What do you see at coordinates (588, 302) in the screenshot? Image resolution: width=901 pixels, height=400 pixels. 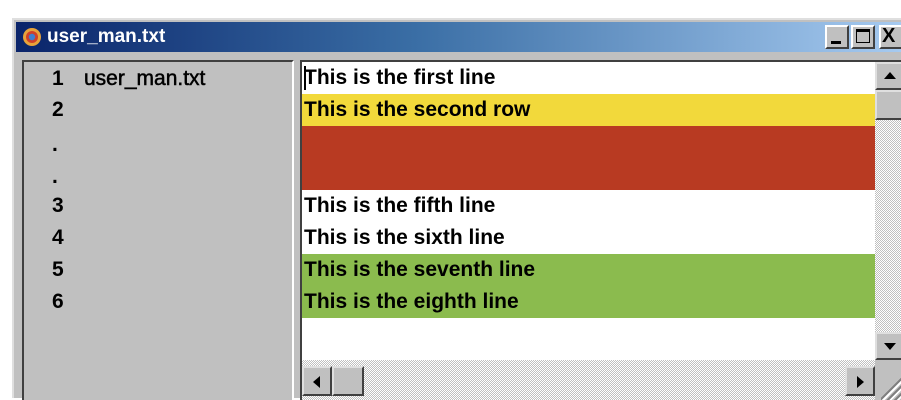 I see `text-line: This is the eighth line` at bounding box center [588, 302].